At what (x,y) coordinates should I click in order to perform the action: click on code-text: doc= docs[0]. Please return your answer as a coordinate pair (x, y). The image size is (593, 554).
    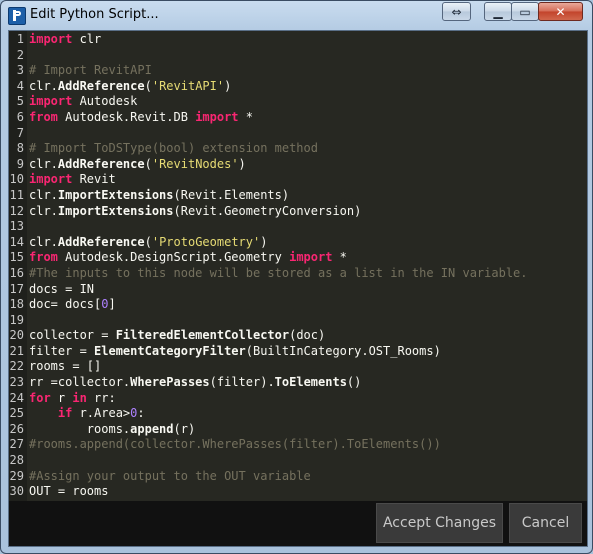
    Looking at the image, I should click on (72, 305).